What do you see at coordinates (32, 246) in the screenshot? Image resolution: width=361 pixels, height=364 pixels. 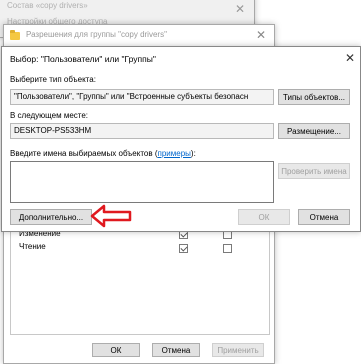 I see `permission-label: Чтение` at bounding box center [32, 246].